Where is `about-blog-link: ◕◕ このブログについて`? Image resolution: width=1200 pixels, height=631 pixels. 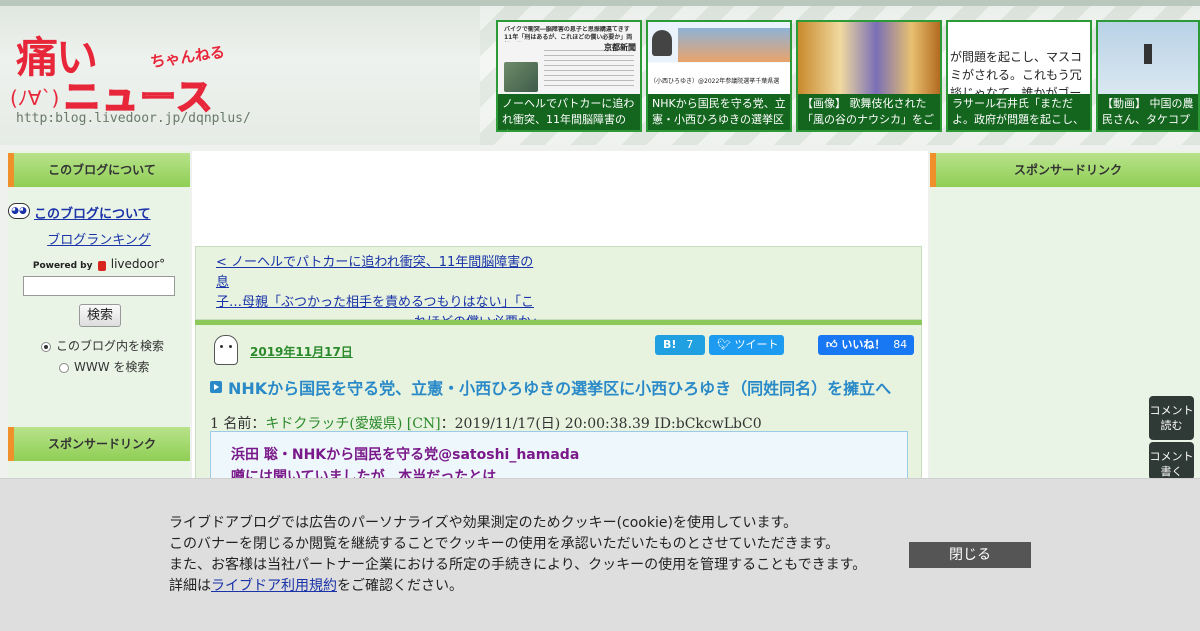 about-blog-link: ◕◕ このブログについて is located at coordinates (79, 212).